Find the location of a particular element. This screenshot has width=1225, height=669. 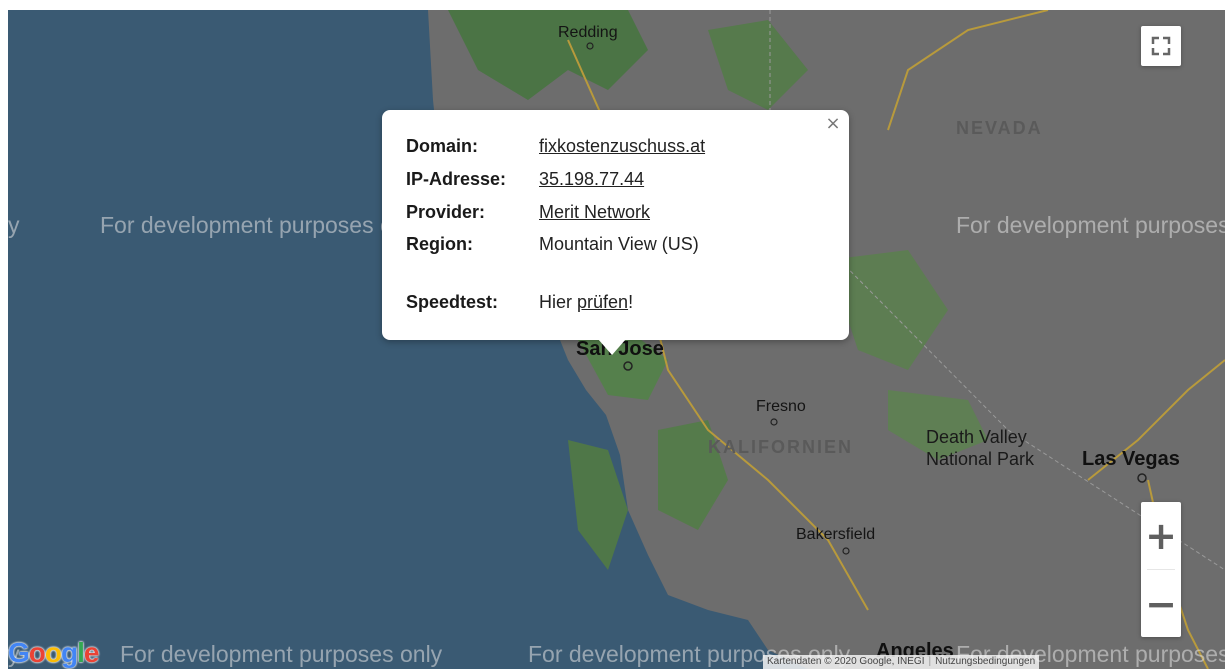

zoom-control: + − is located at coordinates (1161, 569).